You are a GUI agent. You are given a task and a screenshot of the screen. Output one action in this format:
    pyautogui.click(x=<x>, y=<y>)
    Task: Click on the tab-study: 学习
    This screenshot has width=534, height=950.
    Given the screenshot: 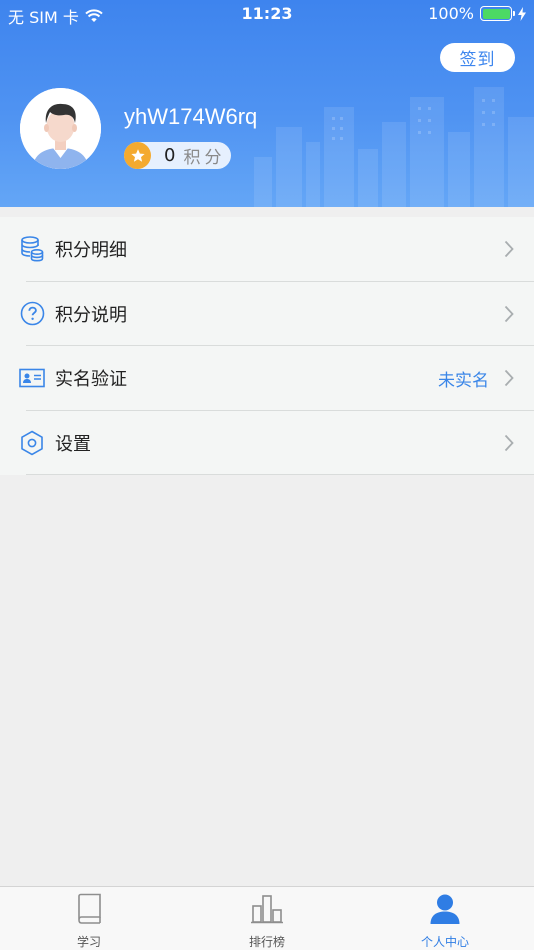 What is the action you would take?
    pyautogui.click(x=89, y=918)
    